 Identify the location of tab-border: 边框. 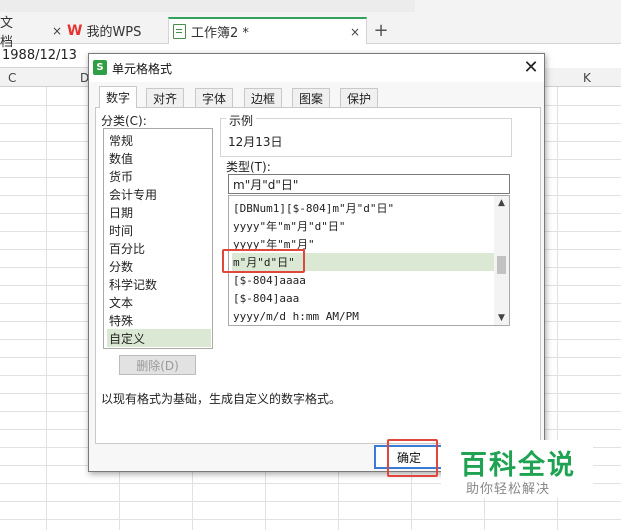
(263, 98).